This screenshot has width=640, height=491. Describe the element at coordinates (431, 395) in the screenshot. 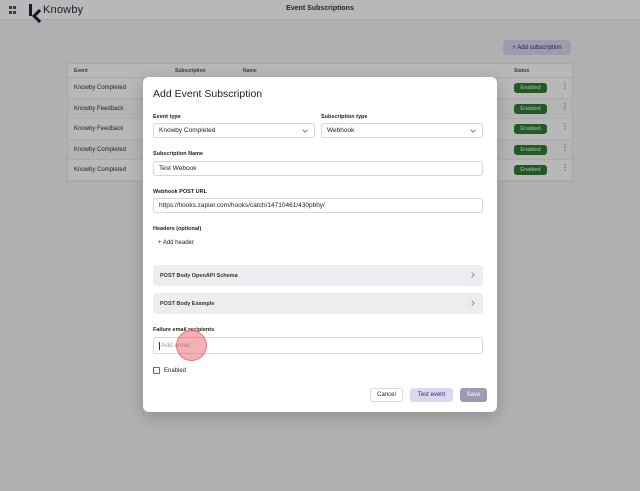

I see `test-event-button: Test event` at that location.